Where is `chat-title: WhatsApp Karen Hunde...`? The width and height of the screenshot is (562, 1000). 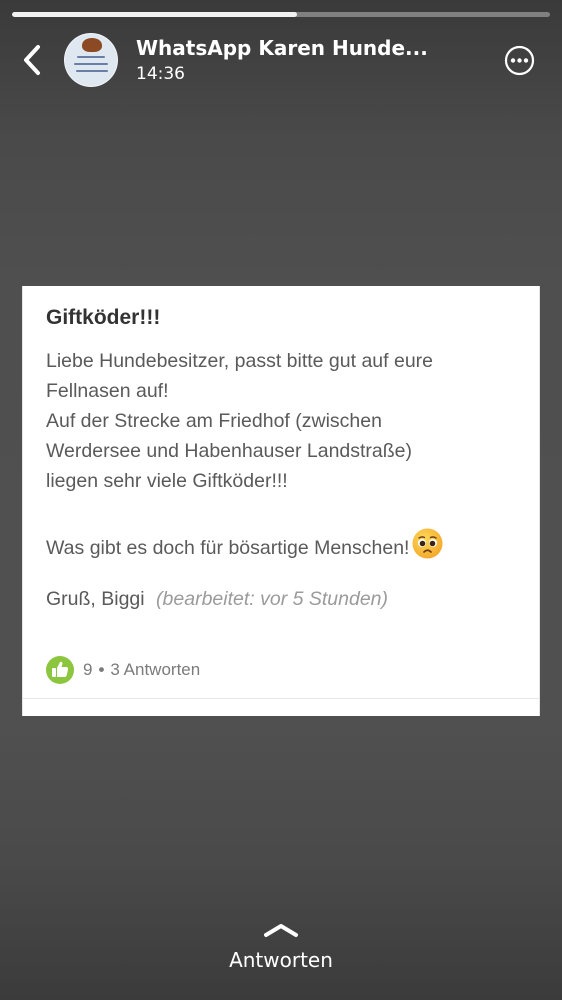 chat-title: WhatsApp Karen Hunde... is located at coordinates (282, 48).